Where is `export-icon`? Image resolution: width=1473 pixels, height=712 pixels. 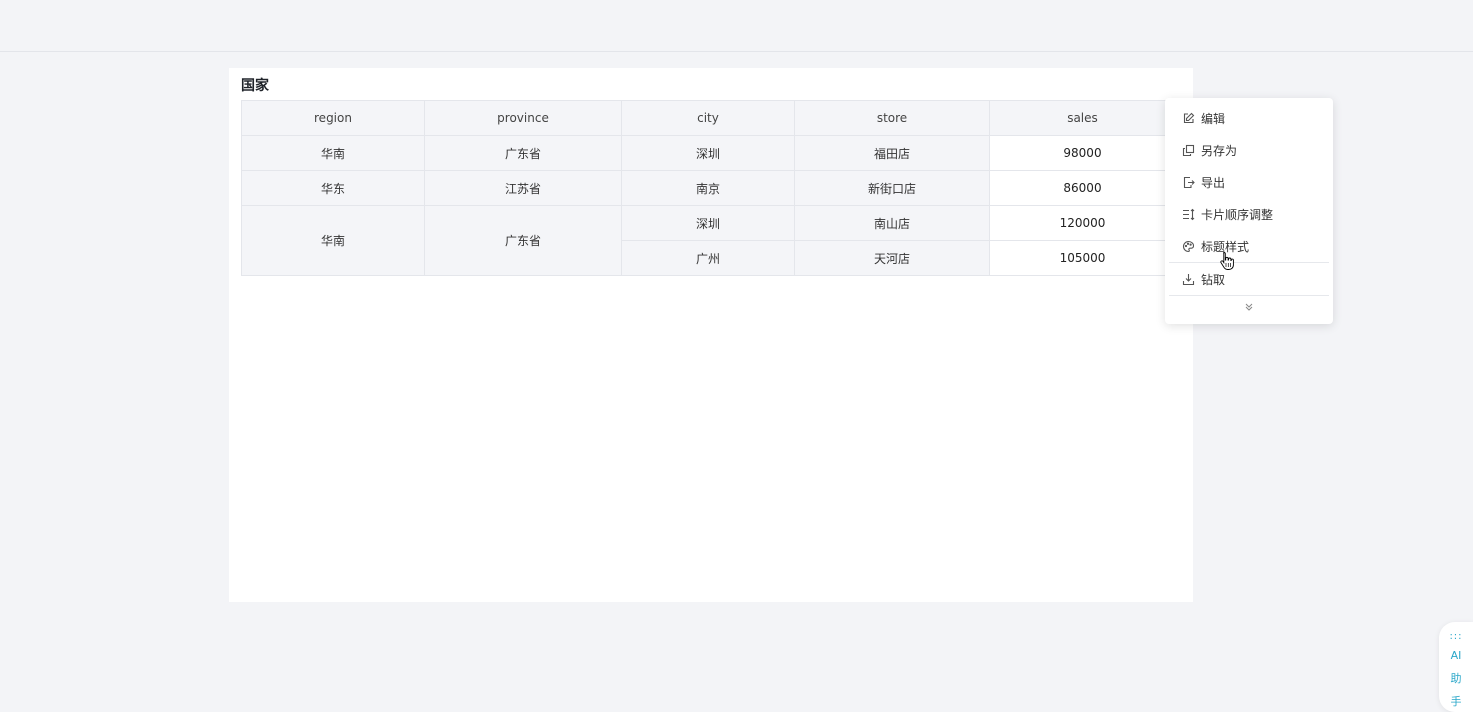
export-icon is located at coordinates (1188, 182).